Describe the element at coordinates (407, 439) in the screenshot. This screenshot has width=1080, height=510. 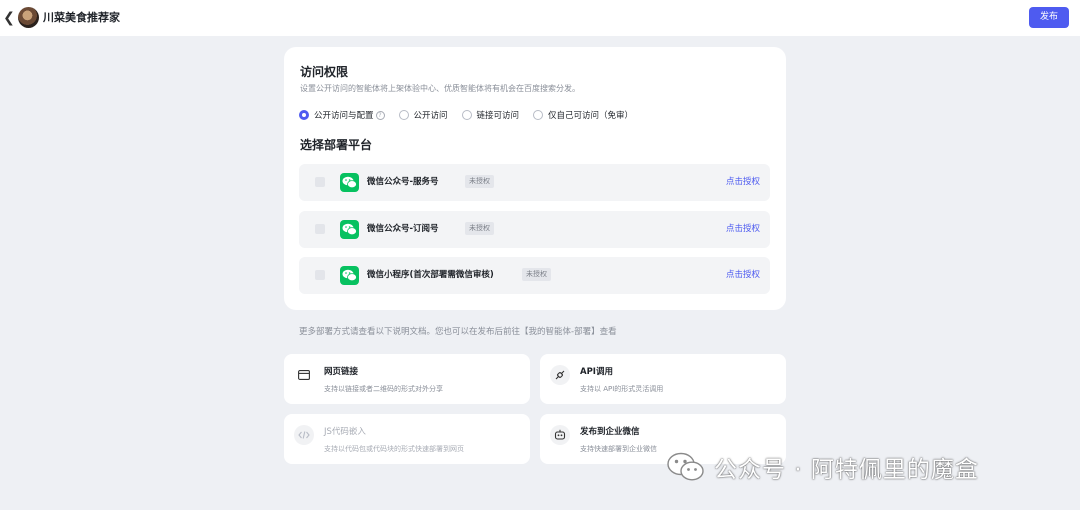
I see `deploy-option-js-embed: JS代码嵌入 支持以代码包或代码块的形式快速部署到网页` at that location.